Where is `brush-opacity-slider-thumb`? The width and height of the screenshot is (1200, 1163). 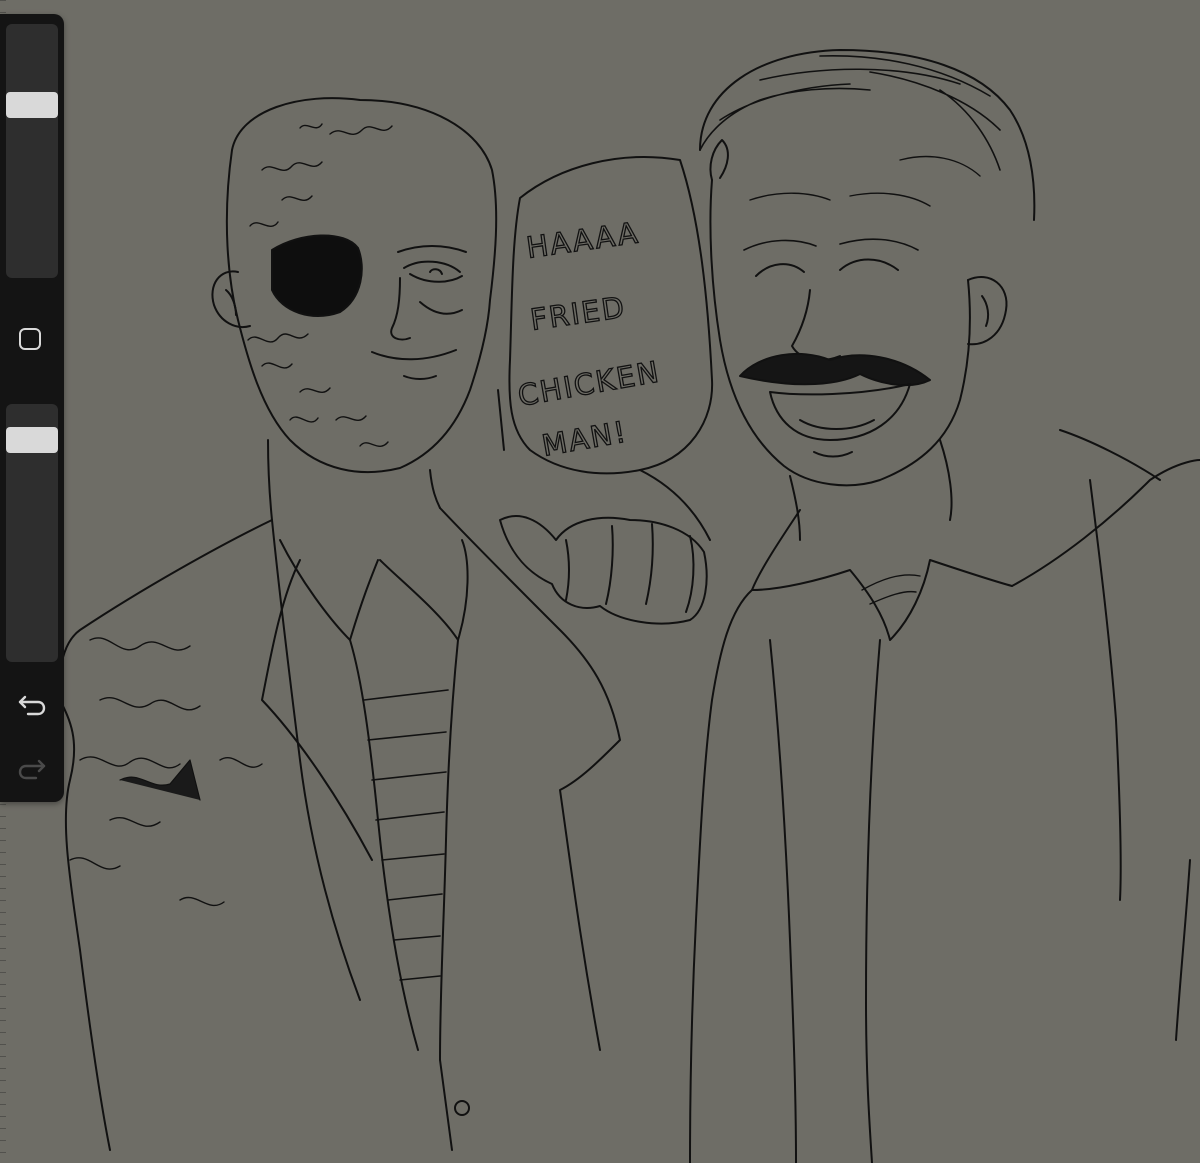 brush-opacity-slider-thumb is located at coordinates (32, 440).